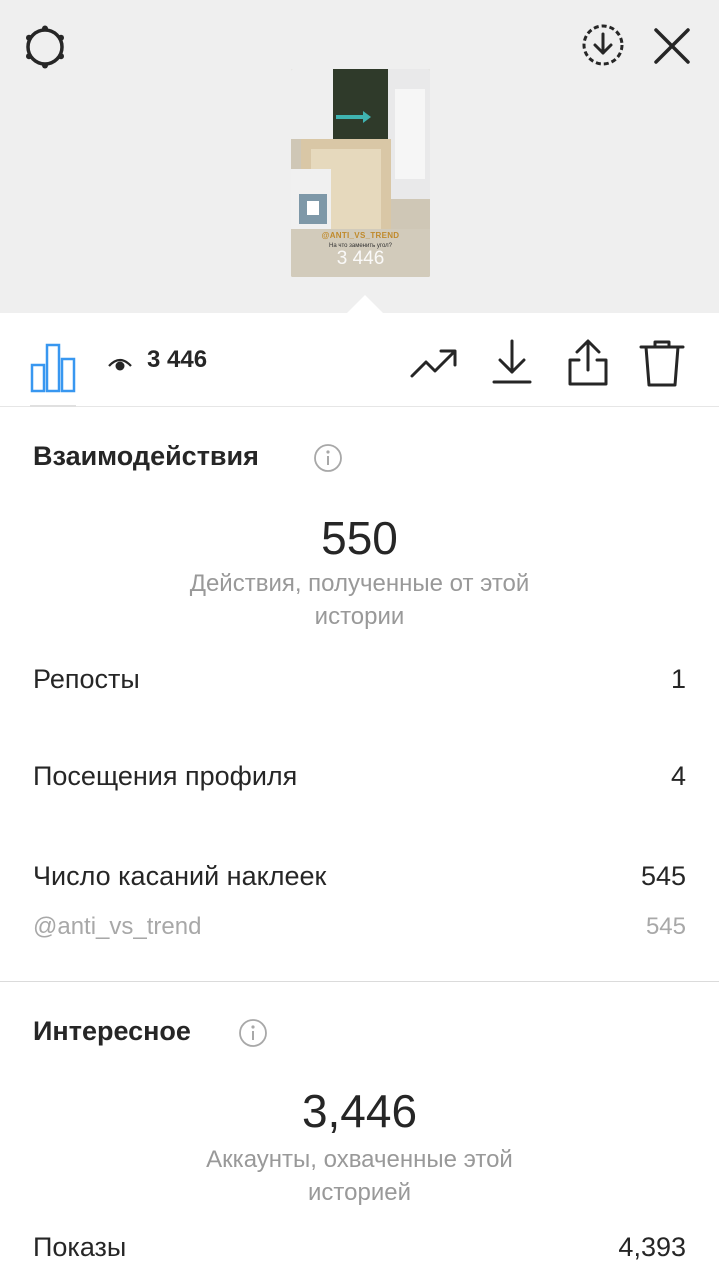  What do you see at coordinates (146, 456) in the screenshot?
I see `interactions-title: Взаимодействия` at bounding box center [146, 456].